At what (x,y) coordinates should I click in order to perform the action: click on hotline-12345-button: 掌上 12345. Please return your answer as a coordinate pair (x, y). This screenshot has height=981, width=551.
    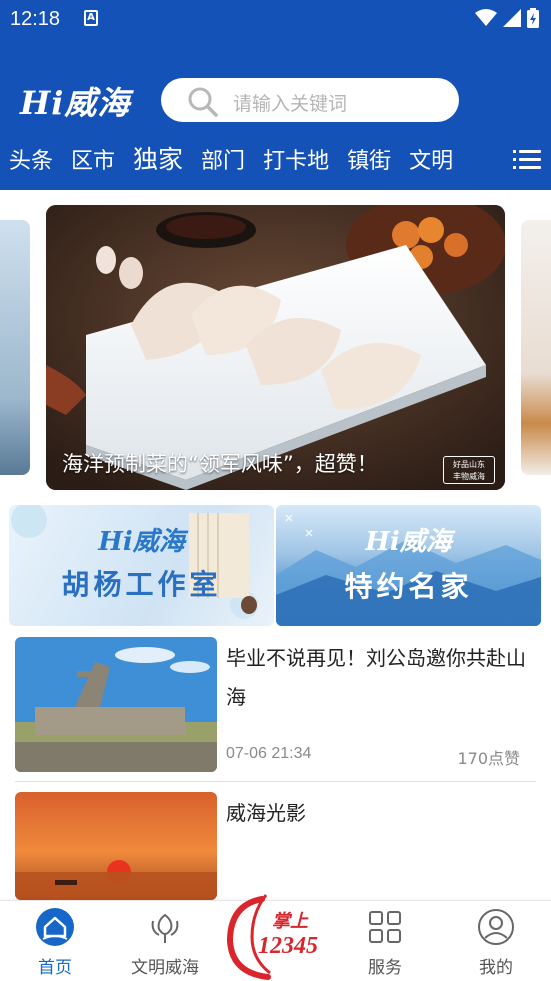
    Looking at the image, I should click on (274, 937).